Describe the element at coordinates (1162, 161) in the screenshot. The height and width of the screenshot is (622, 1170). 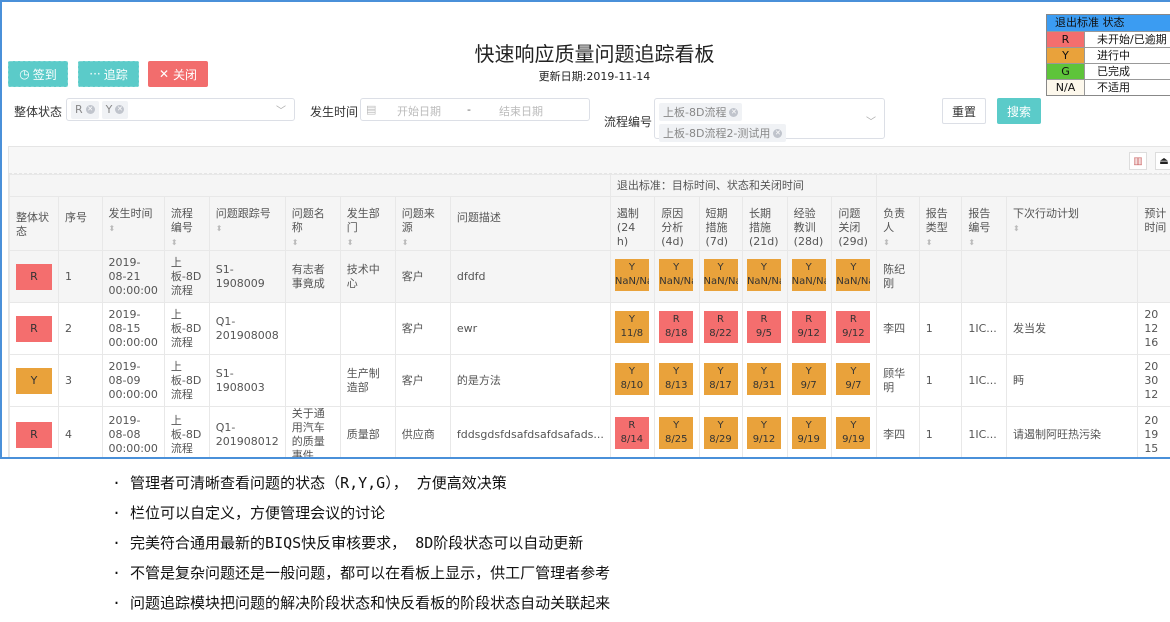
I see `export-icon: ⏏` at that location.